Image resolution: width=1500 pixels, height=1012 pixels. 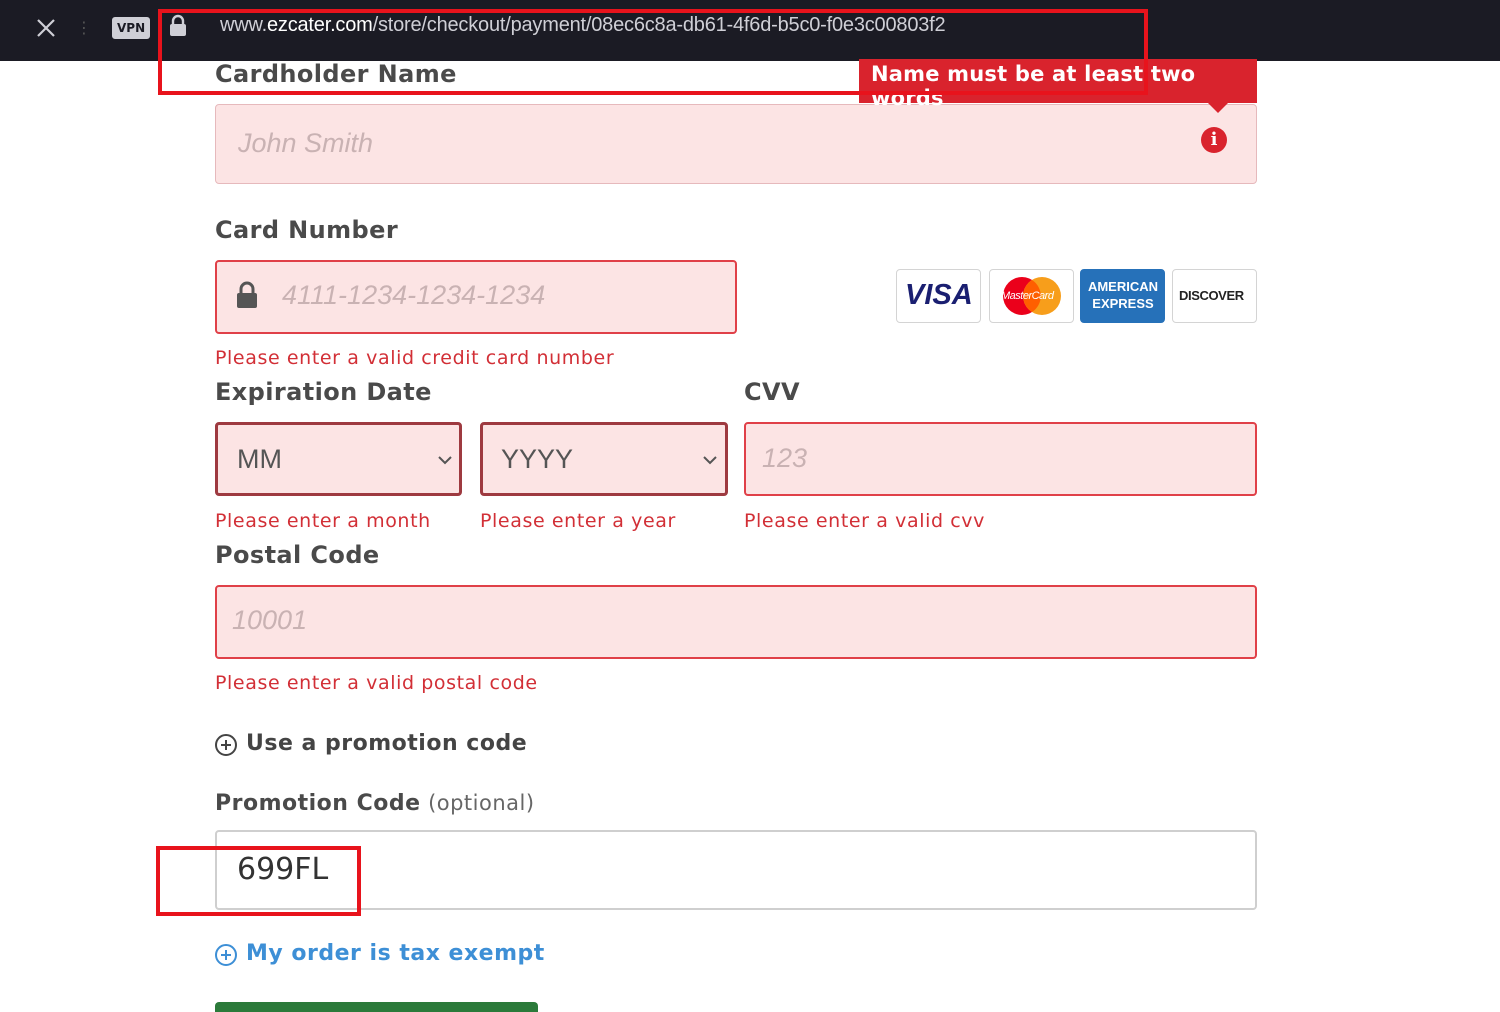 I want to click on cvv-error: Please enter a valid cvv, so click(x=864, y=521).